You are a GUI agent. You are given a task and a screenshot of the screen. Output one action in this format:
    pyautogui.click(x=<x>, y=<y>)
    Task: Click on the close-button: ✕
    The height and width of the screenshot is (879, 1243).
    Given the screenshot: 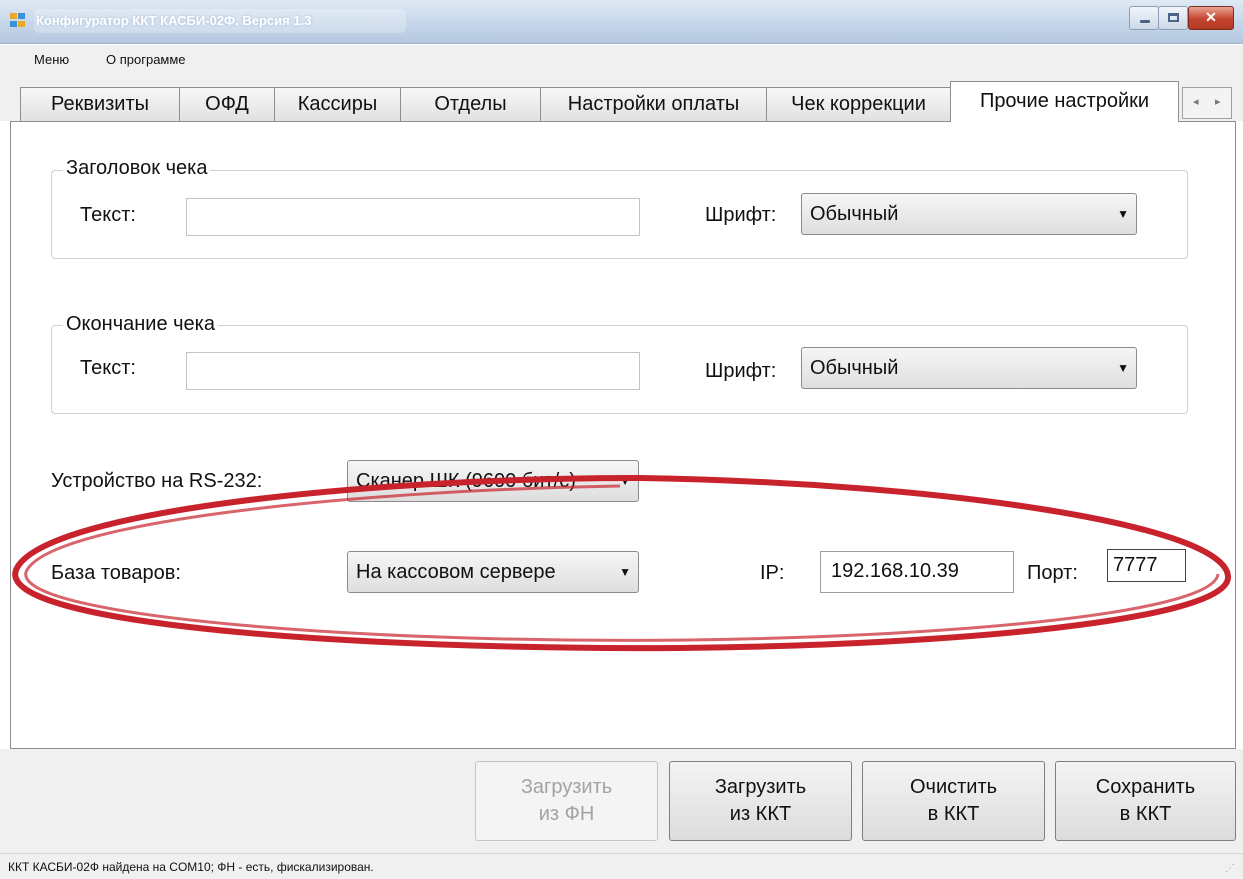 What is the action you would take?
    pyautogui.click(x=1211, y=18)
    